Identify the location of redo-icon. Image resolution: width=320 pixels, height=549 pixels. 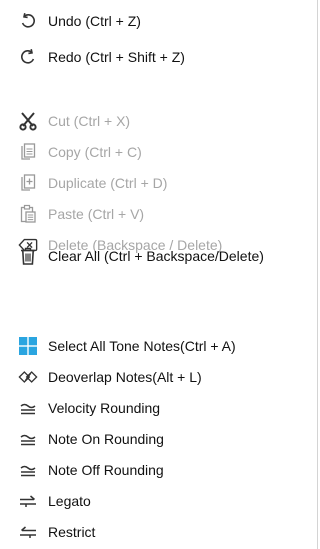
(28, 57).